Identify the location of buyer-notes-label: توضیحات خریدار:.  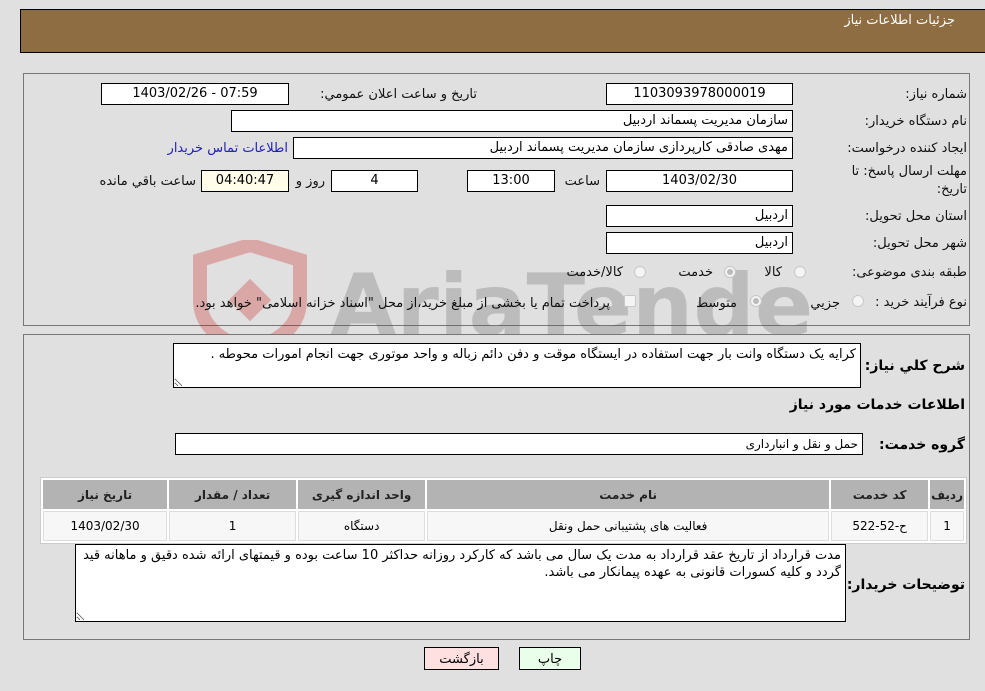
(905, 585).